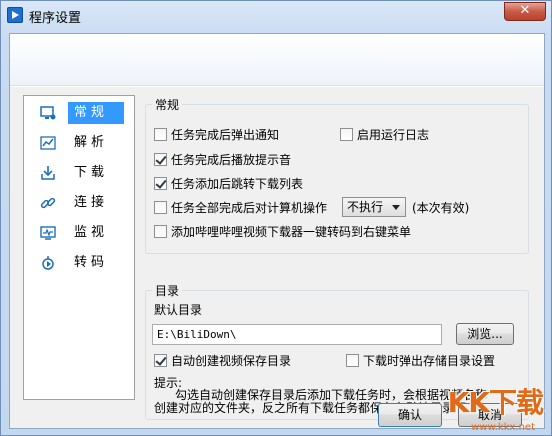 The width and height of the screenshot is (552, 436). I want to click on directory-group-title: 目录, so click(167, 290).